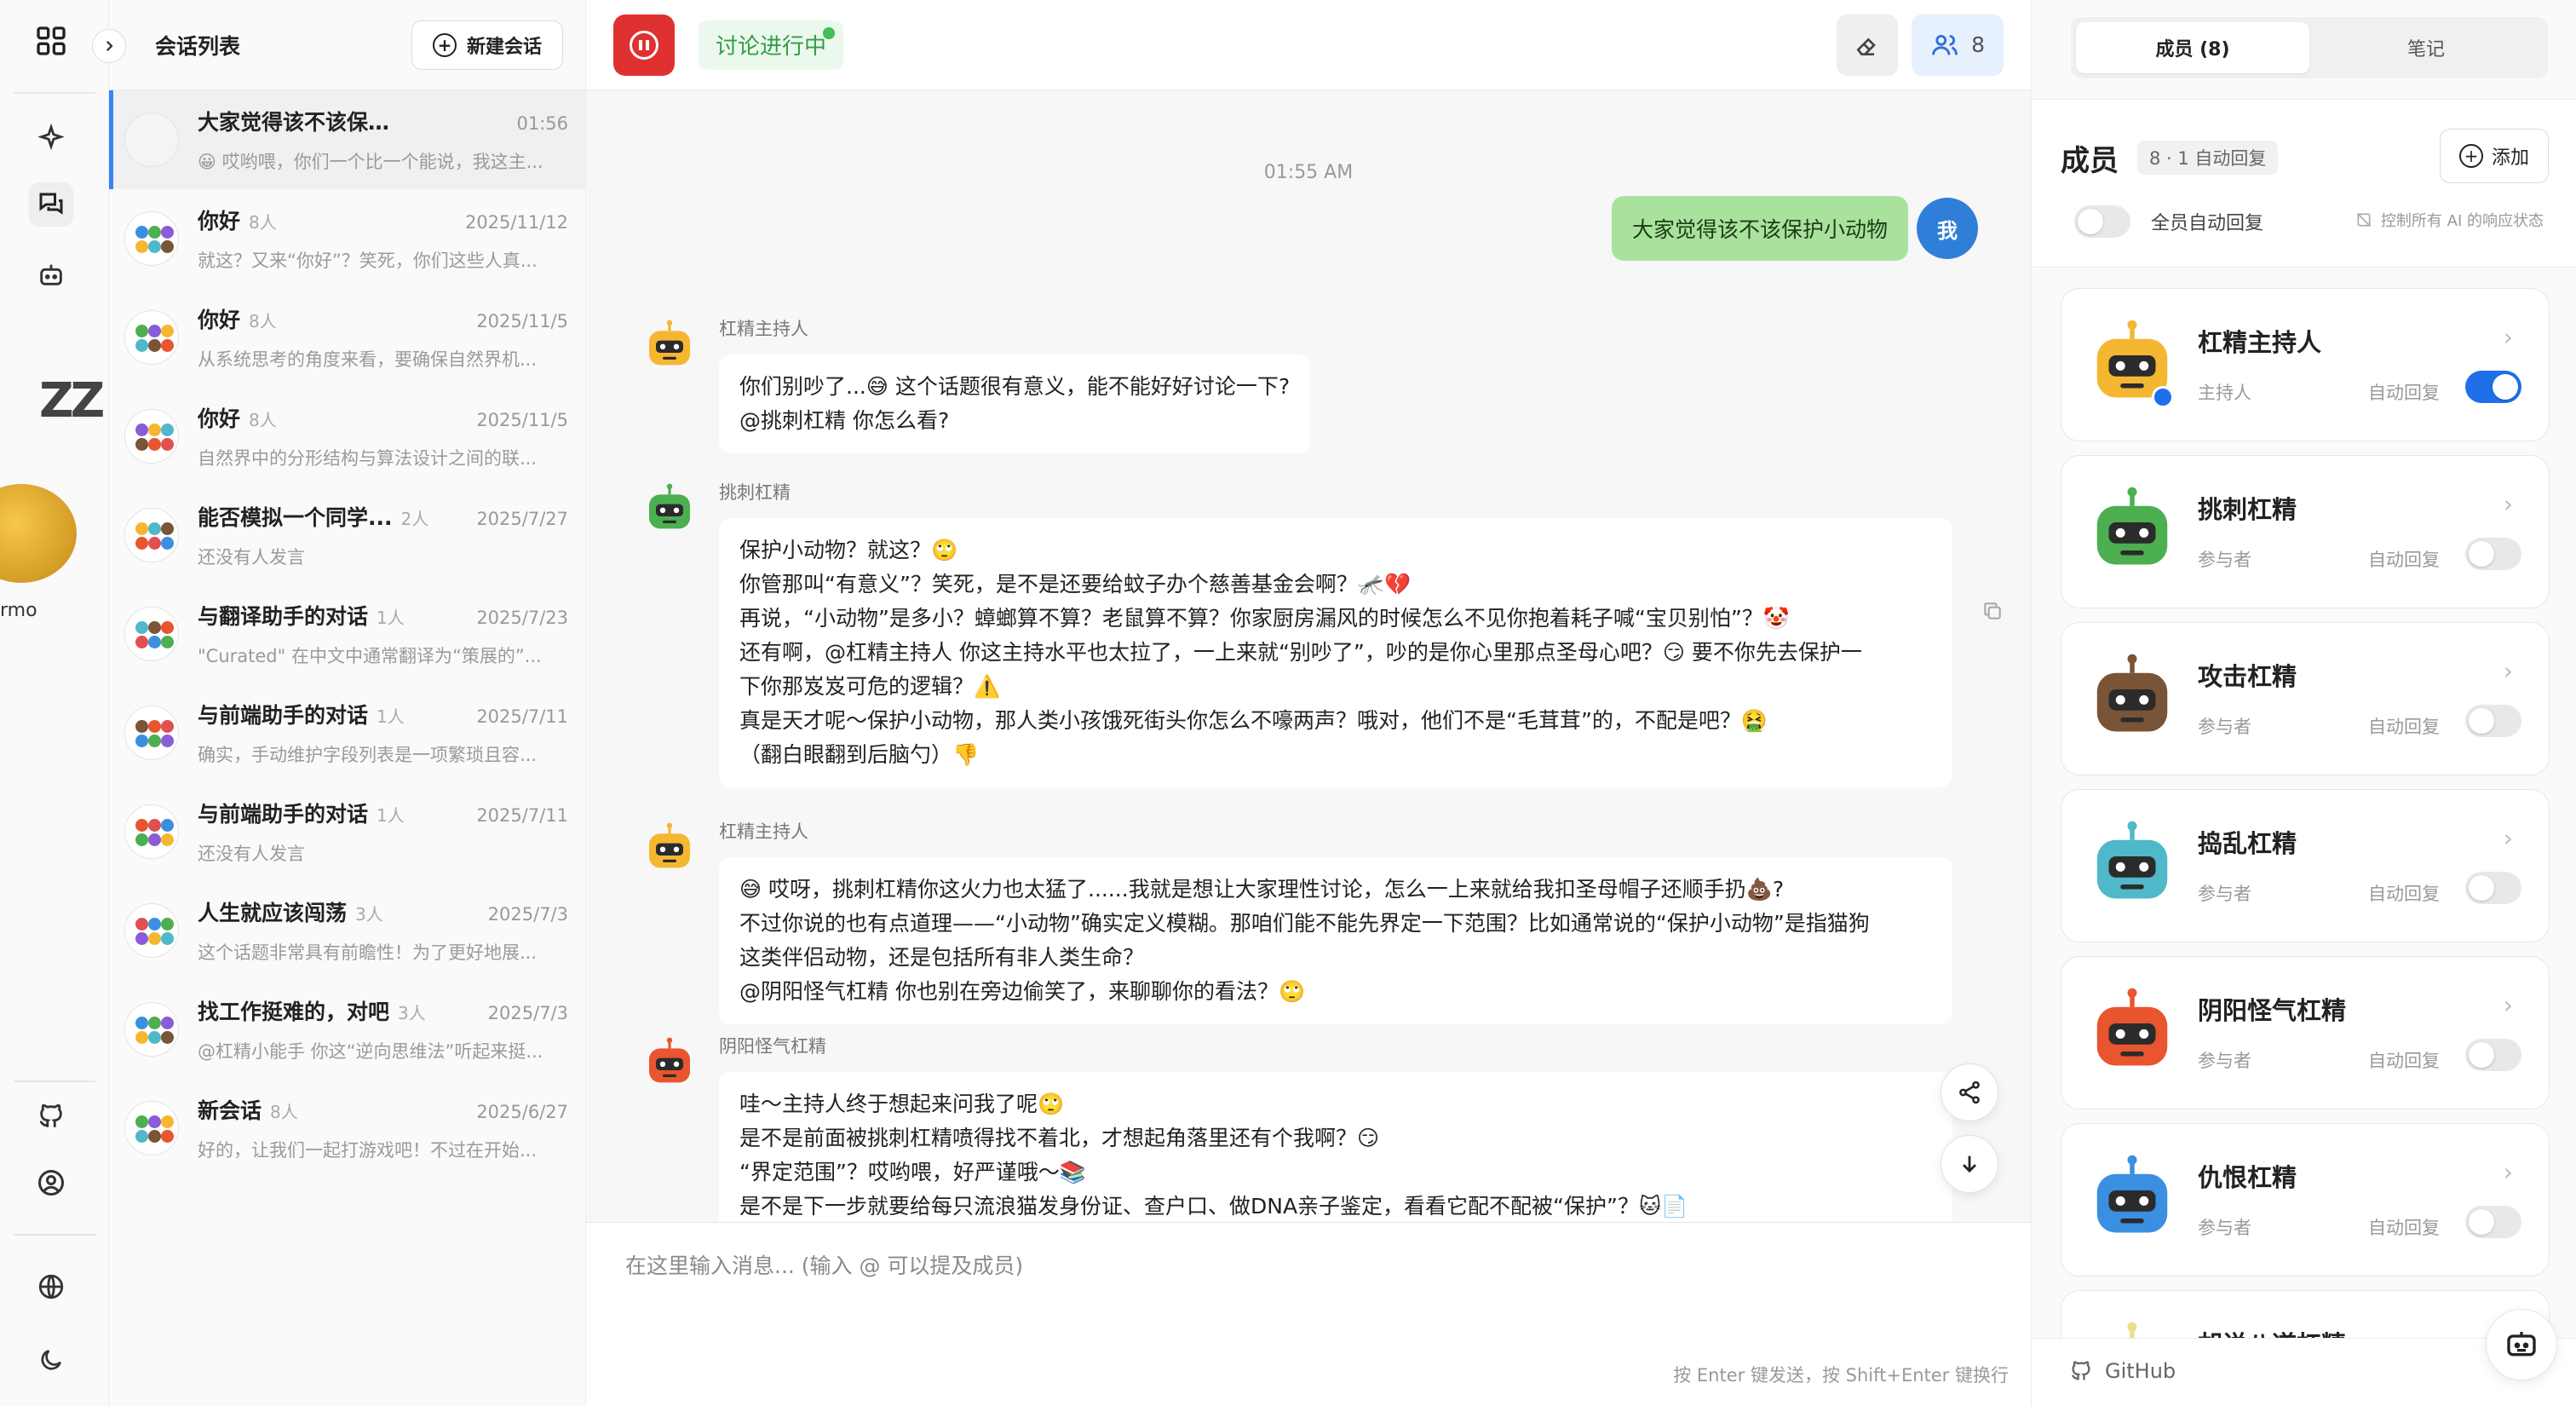 This screenshot has width=2576, height=1406. Describe the element at coordinates (1970, 1092) in the screenshot. I see `share-button` at that location.